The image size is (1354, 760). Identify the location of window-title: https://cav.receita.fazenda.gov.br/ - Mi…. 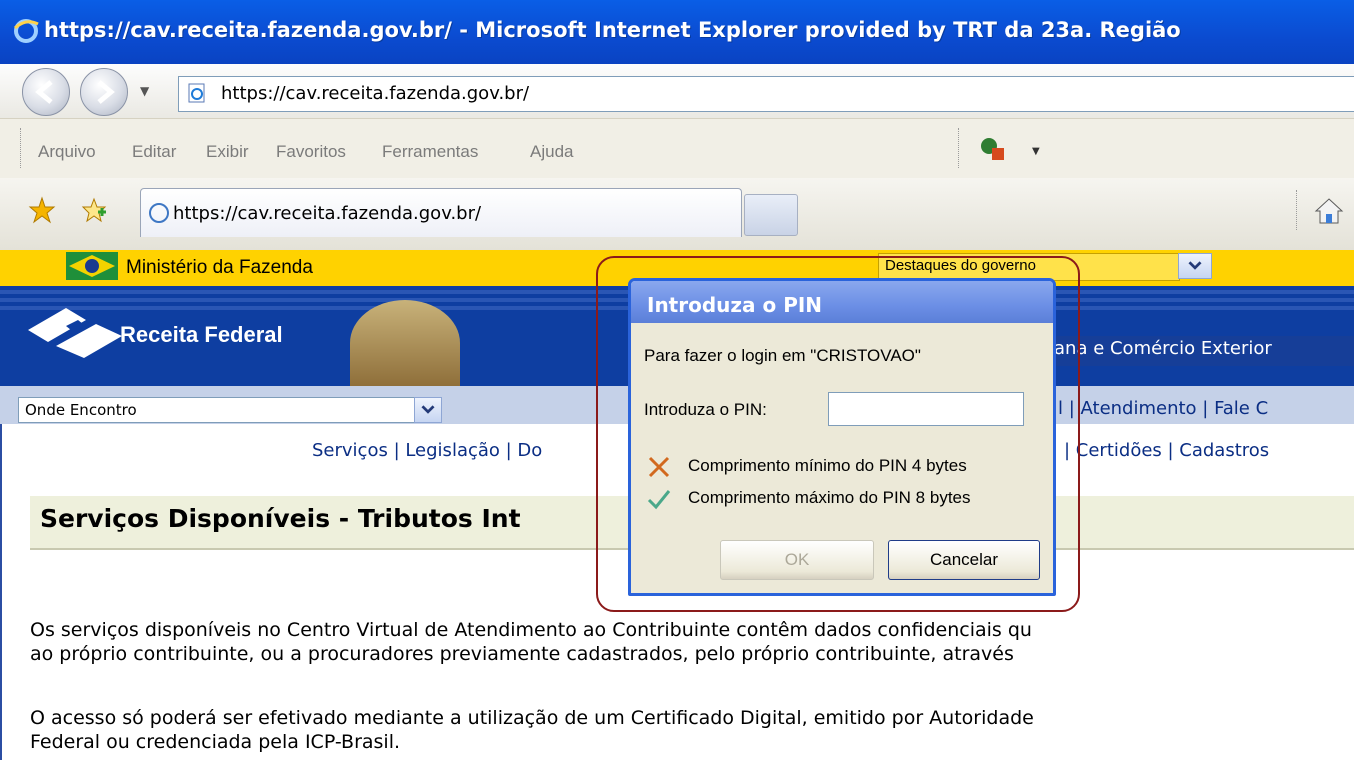
(612, 30).